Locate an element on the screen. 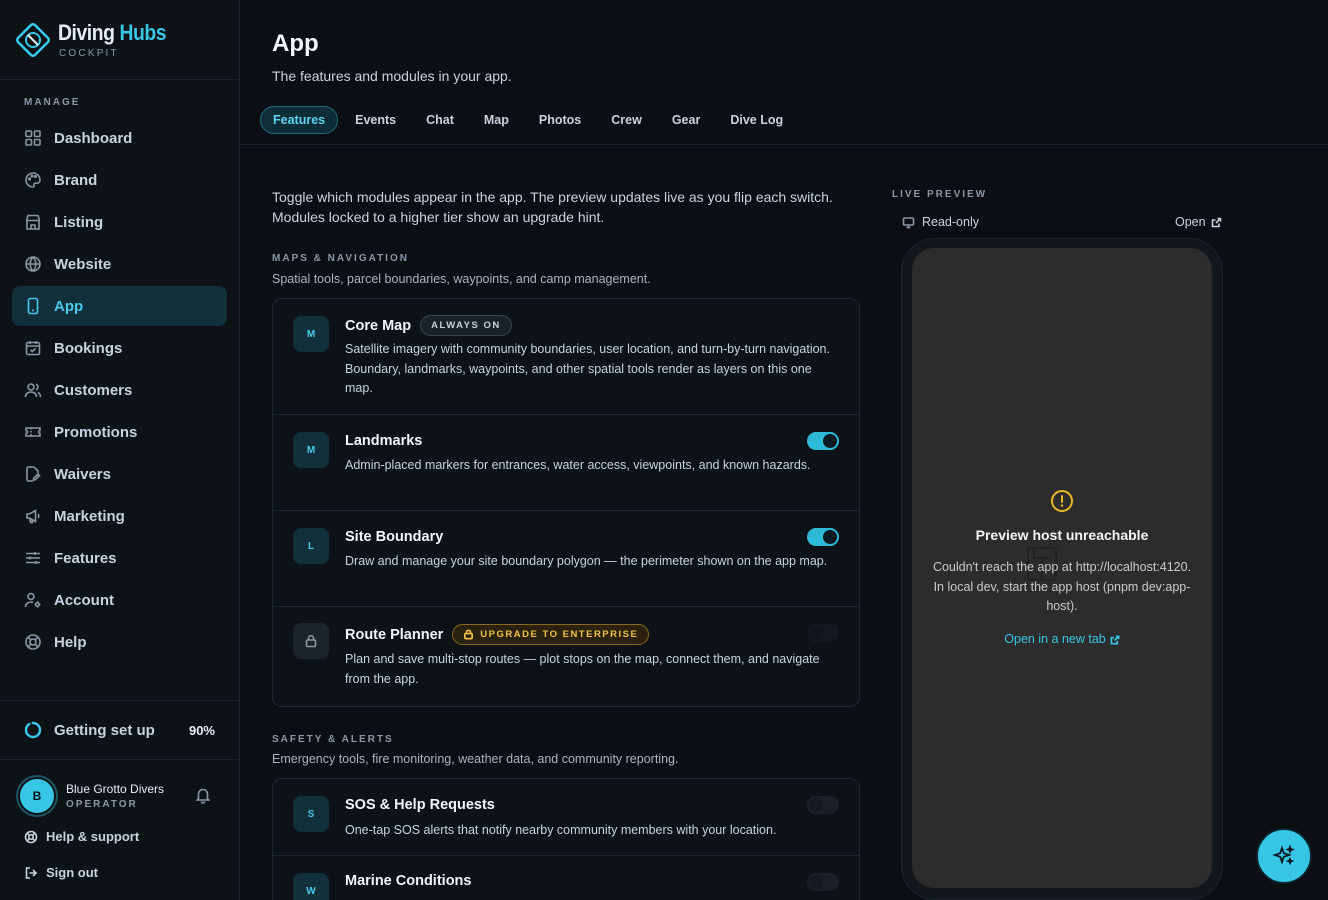 The height and width of the screenshot is (900, 1328). user-profile: B Blue Grotto Divers OPERATOR is located at coordinates (118, 796).